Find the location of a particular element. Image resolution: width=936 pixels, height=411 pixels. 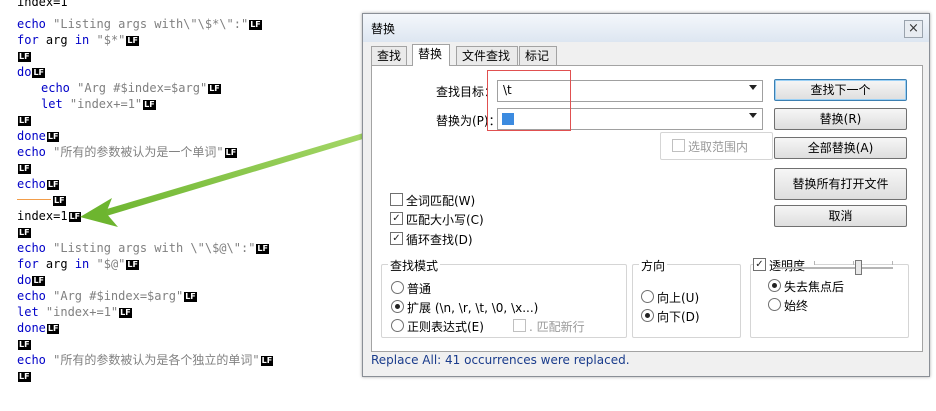

dialog-titlebar: 替换 × is located at coordinates (646, 28).